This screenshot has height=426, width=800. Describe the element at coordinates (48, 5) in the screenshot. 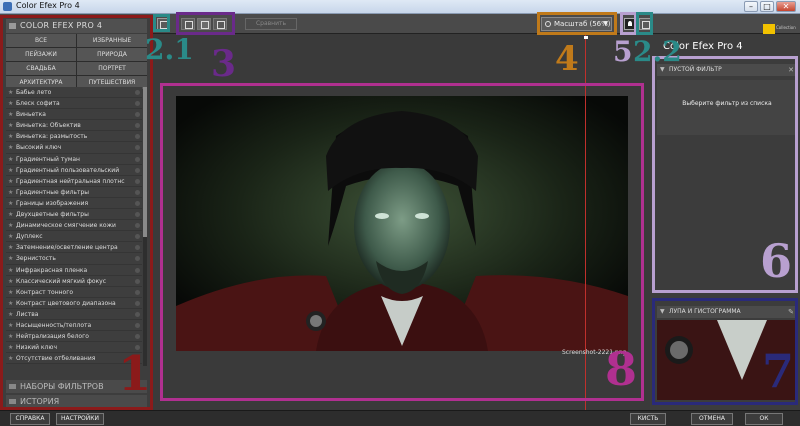

I see `window-title: Color Efex Pro 4` at that location.